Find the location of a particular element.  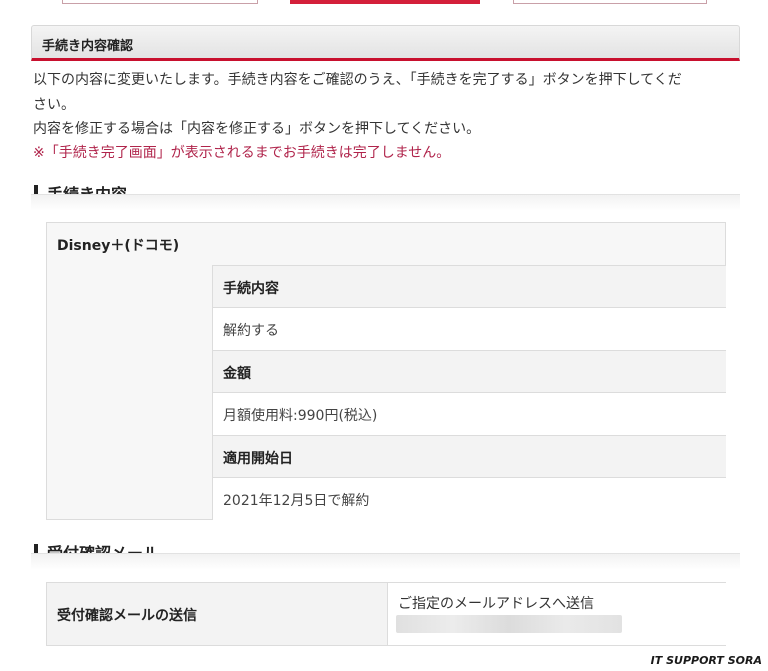

table-row-value: 解約する is located at coordinates (469, 328).